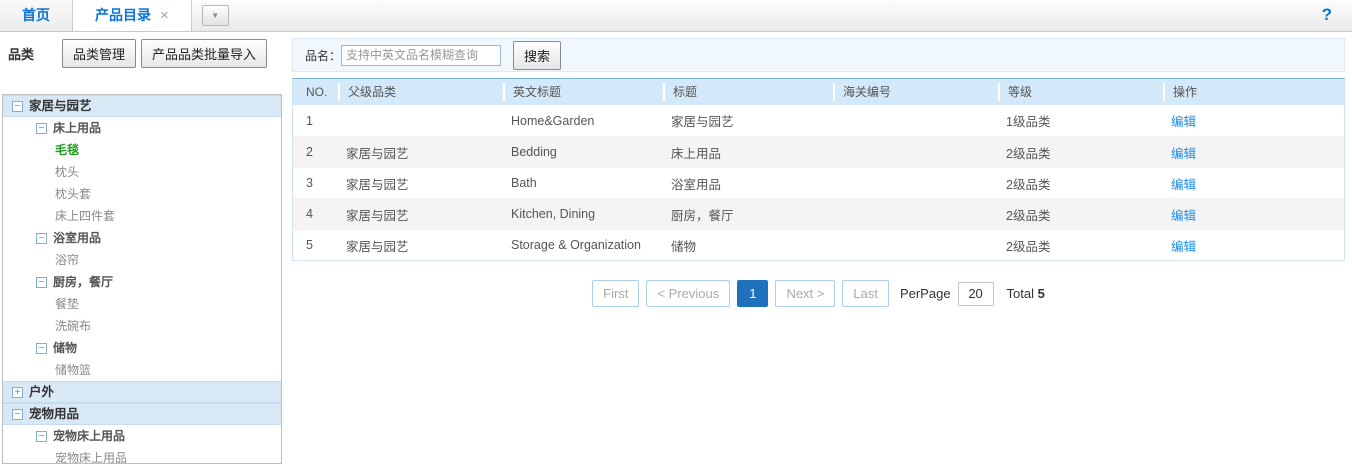 The height and width of the screenshot is (474, 1352). I want to click on tree-item-label: 浴帘, so click(67, 260).